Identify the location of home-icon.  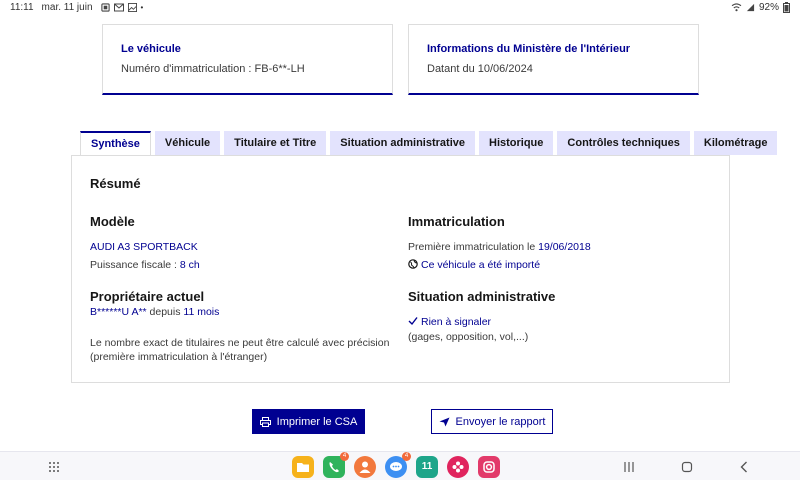
(687, 467).